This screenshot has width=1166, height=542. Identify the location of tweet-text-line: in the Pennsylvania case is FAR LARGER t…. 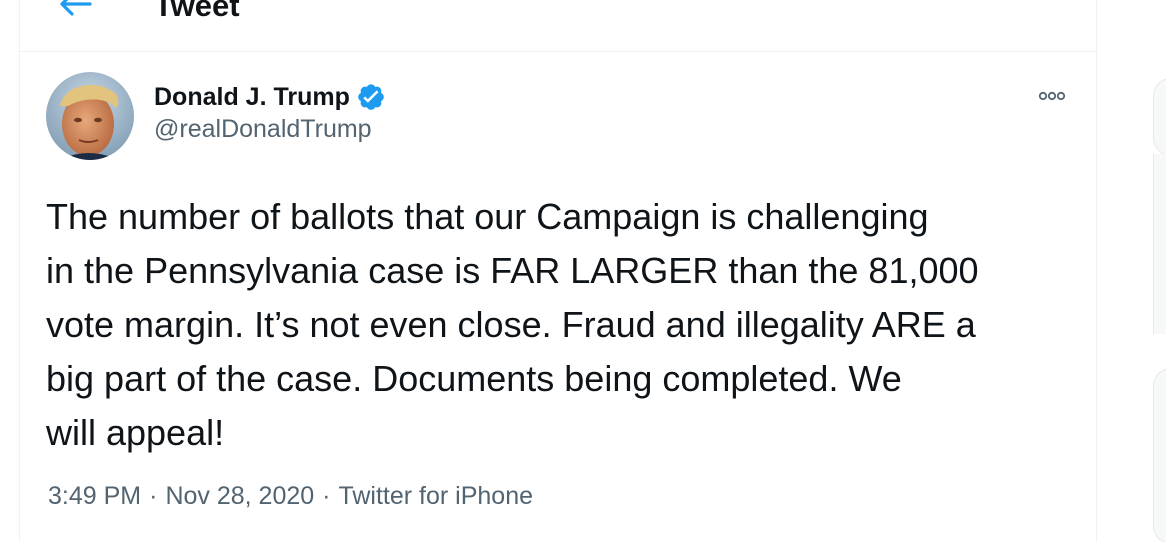
(512, 270).